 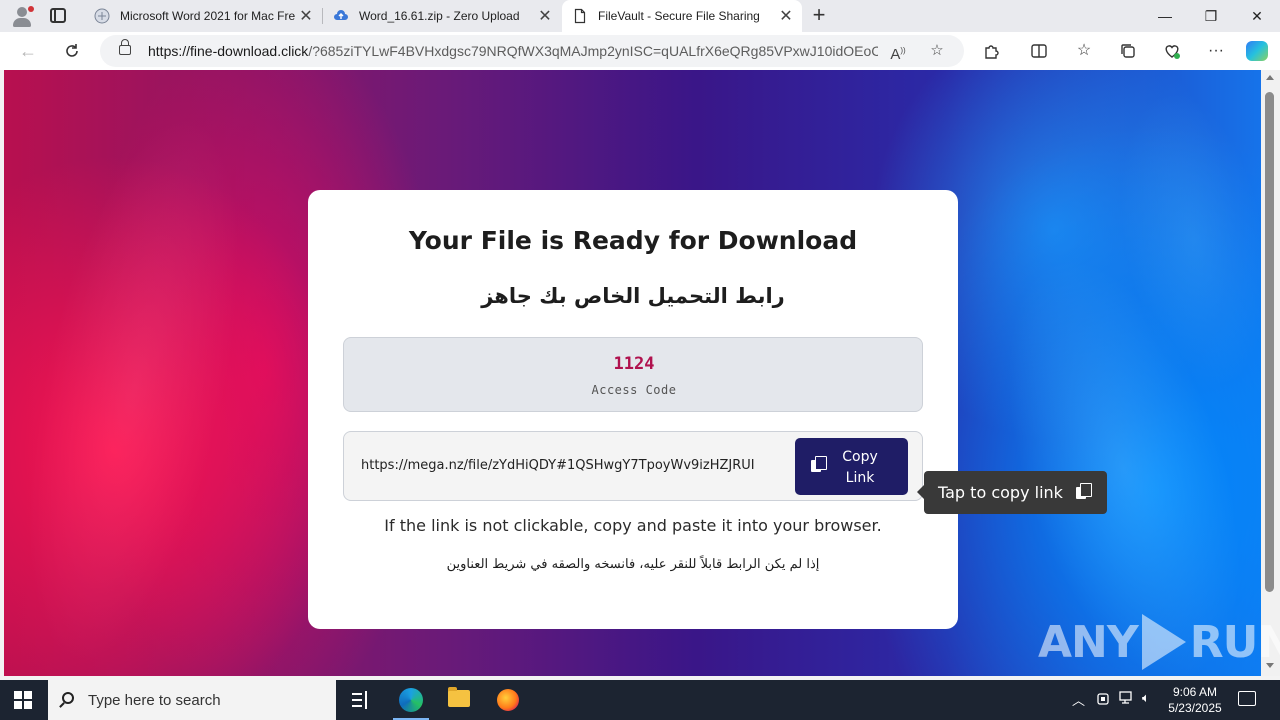 What do you see at coordinates (1039, 51) in the screenshot?
I see `split-screen-icon` at bounding box center [1039, 51].